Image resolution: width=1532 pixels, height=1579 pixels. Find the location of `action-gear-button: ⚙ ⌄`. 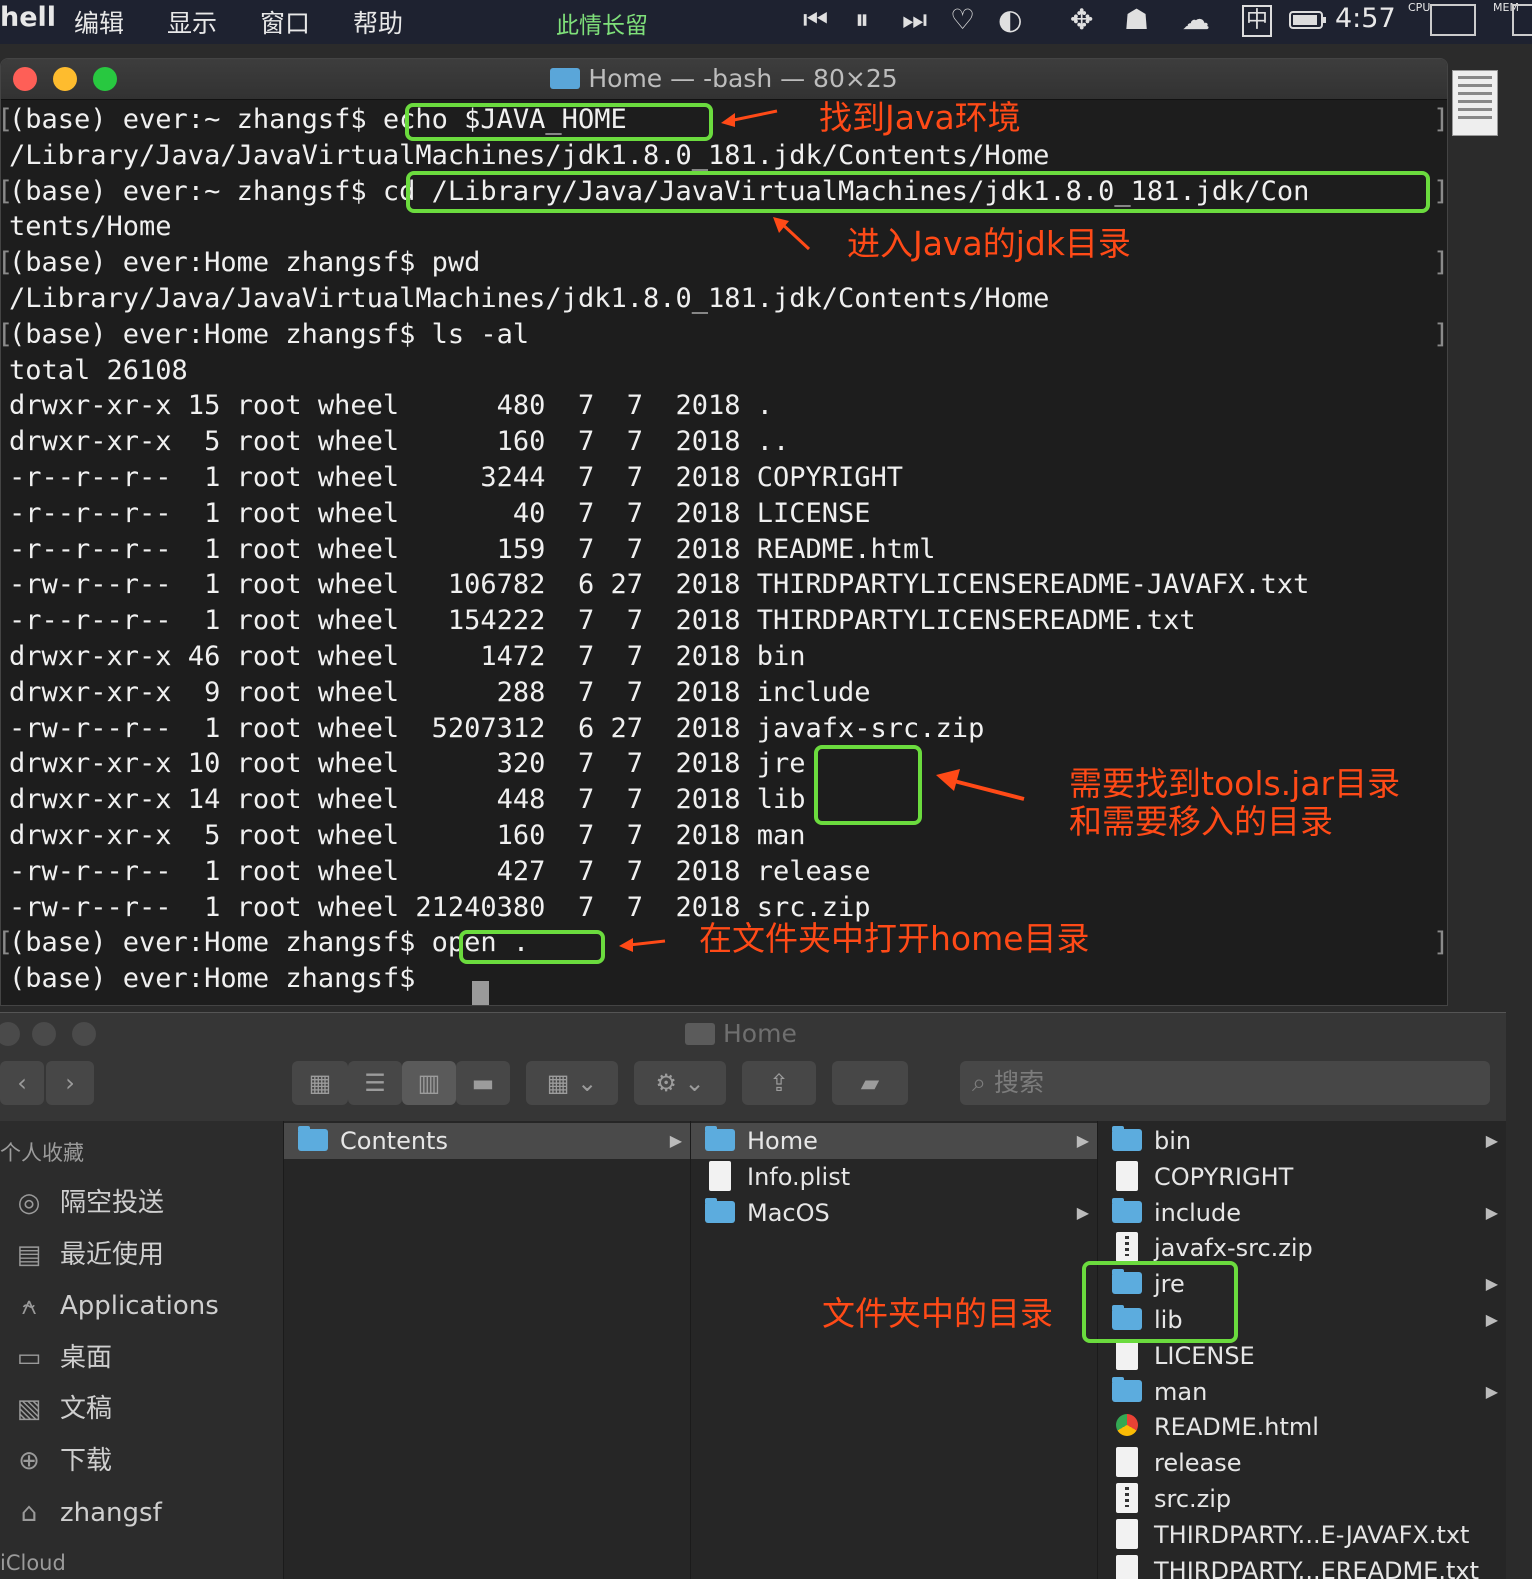

action-gear-button: ⚙ ⌄ is located at coordinates (680, 1083).